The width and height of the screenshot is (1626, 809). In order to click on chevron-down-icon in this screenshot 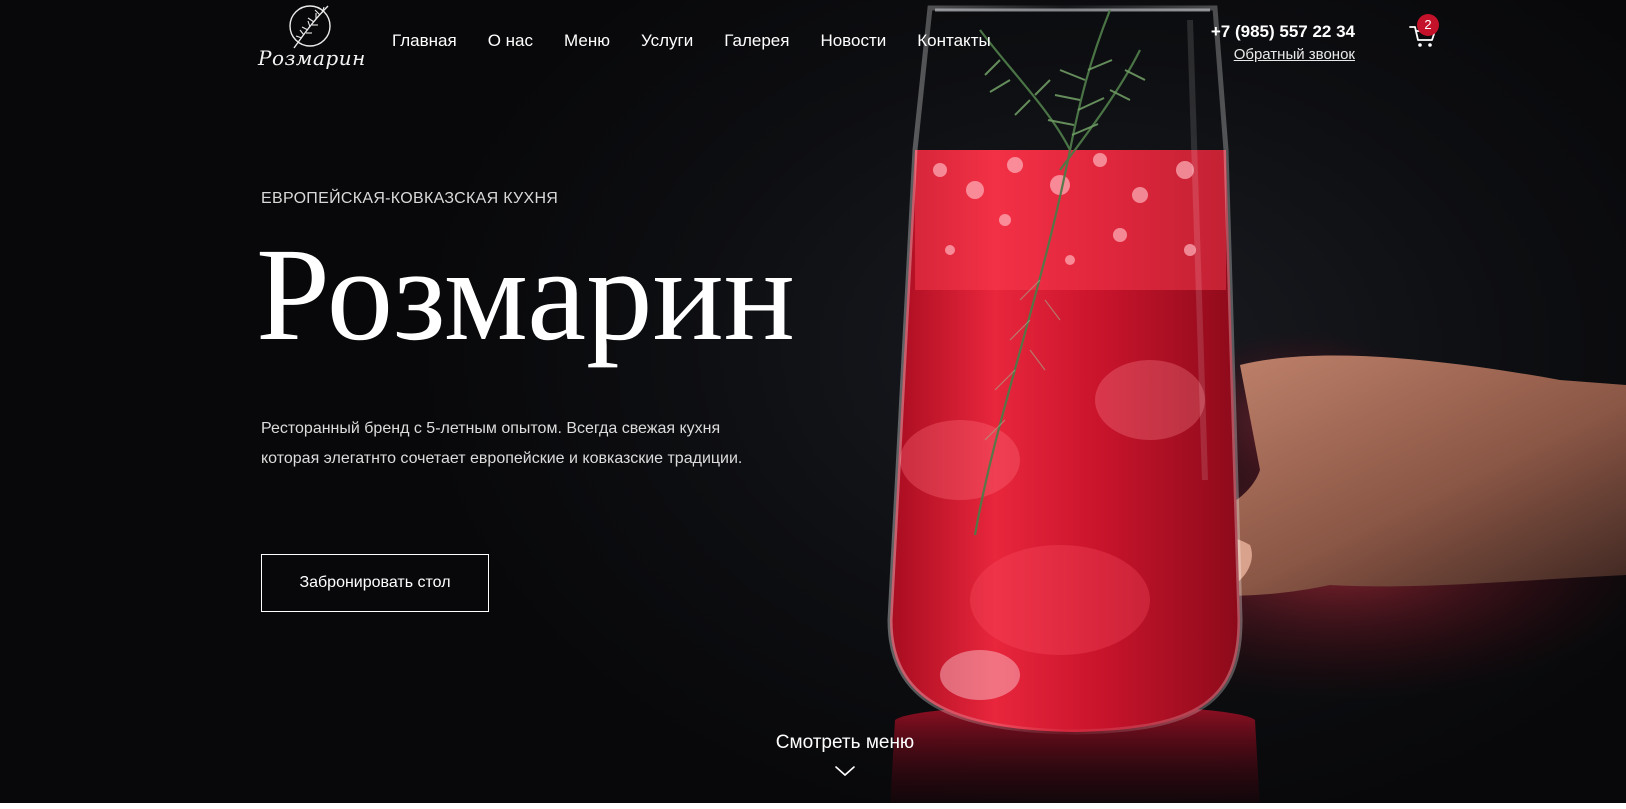, I will do `click(845, 771)`.